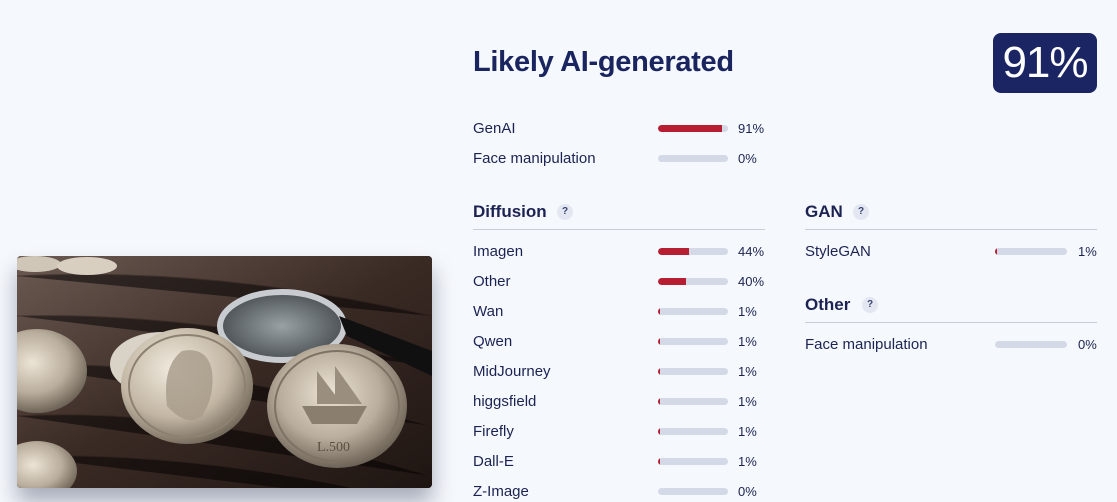 This screenshot has width=1117, height=502. What do you see at coordinates (501, 491) in the screenshot?
I see `row-label: Z-Image` at bounding box center [501, 491].